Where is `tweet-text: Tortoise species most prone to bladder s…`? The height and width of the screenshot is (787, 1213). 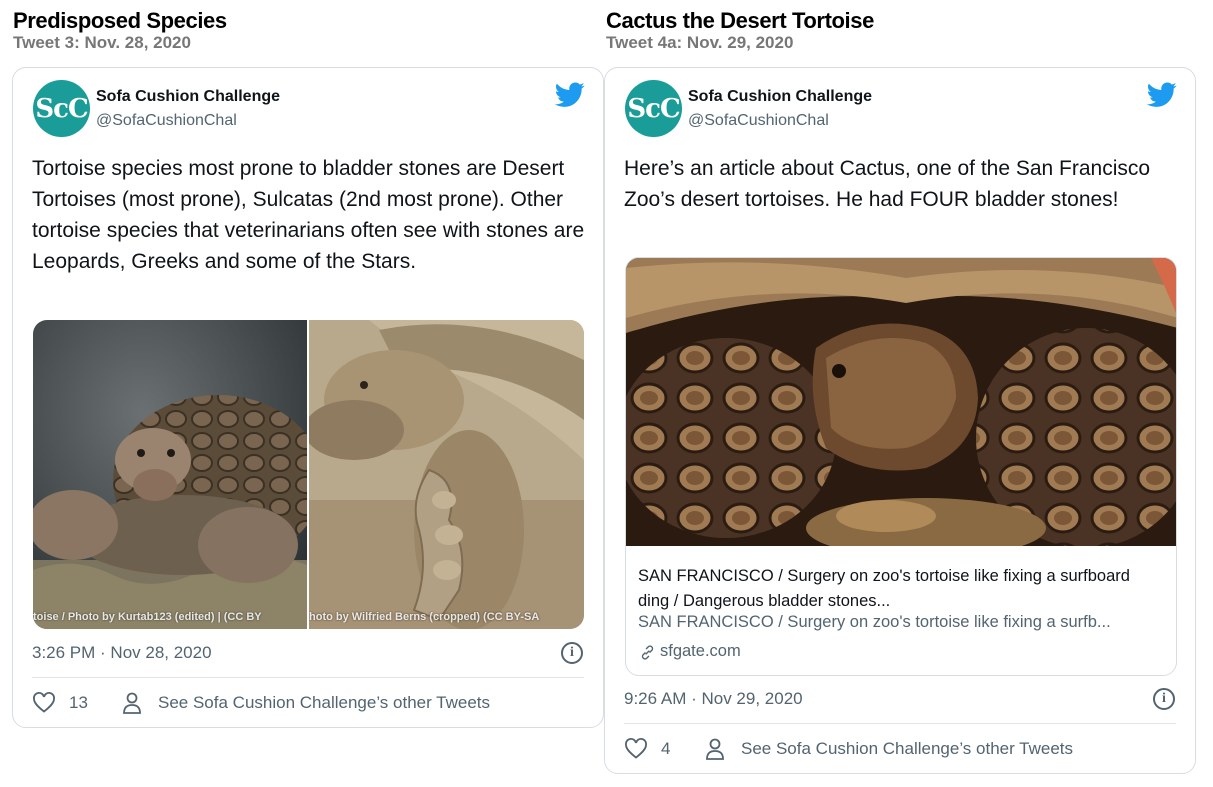 tweet-text: Tortoise species most prone to bladder s… is located at coordinates (308, 215).